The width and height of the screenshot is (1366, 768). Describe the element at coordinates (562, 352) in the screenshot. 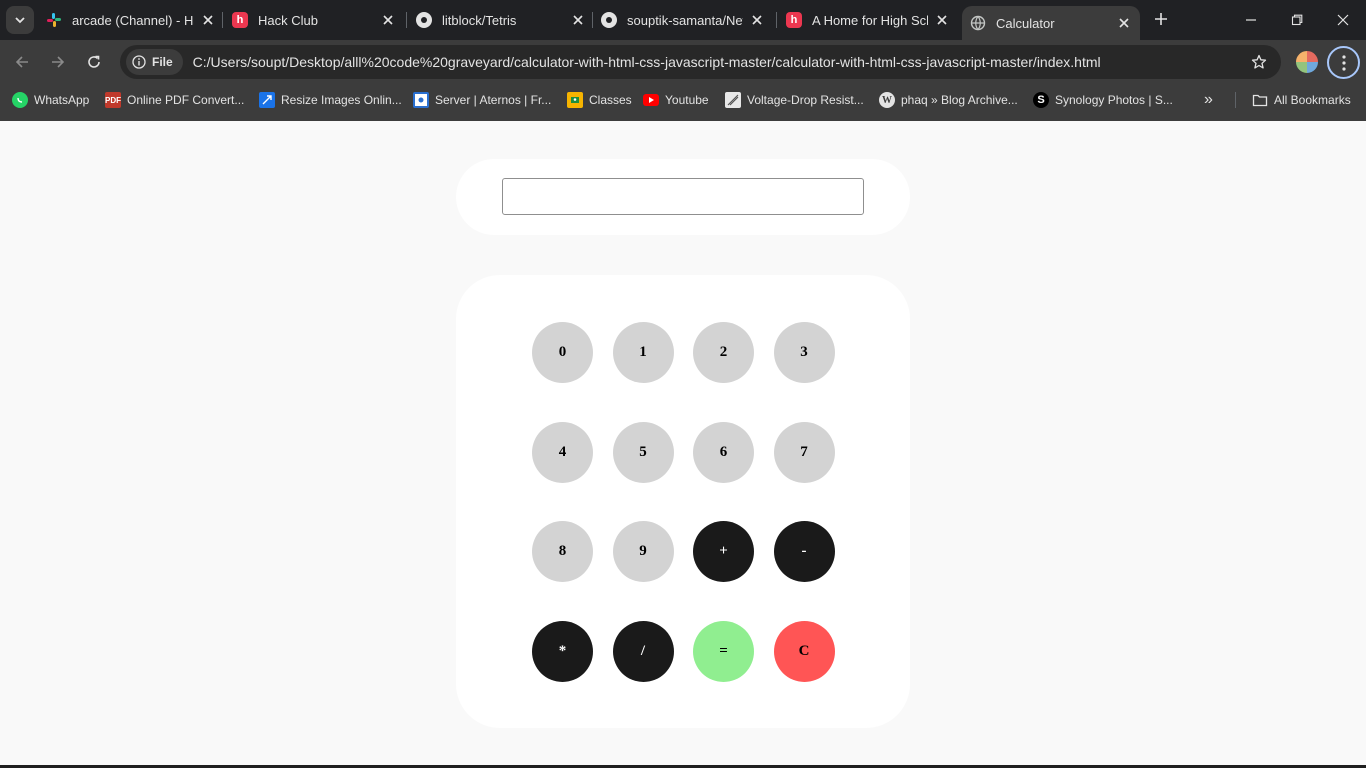

I see `key-0: 0` at that location.